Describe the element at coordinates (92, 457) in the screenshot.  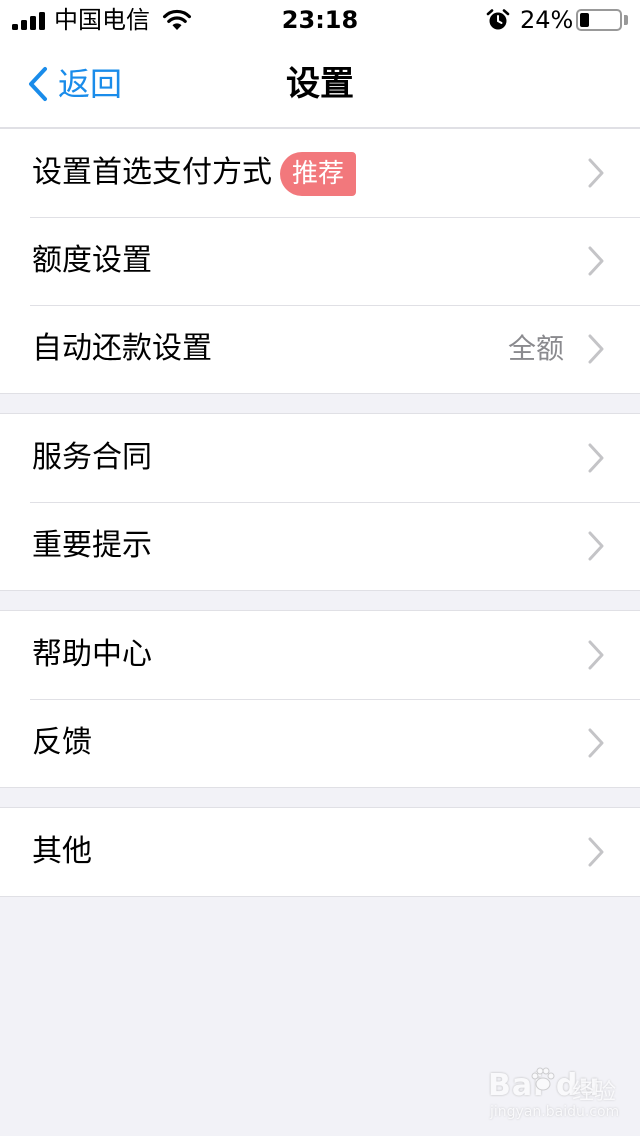
I see `row-label: 服务合同` at that location.